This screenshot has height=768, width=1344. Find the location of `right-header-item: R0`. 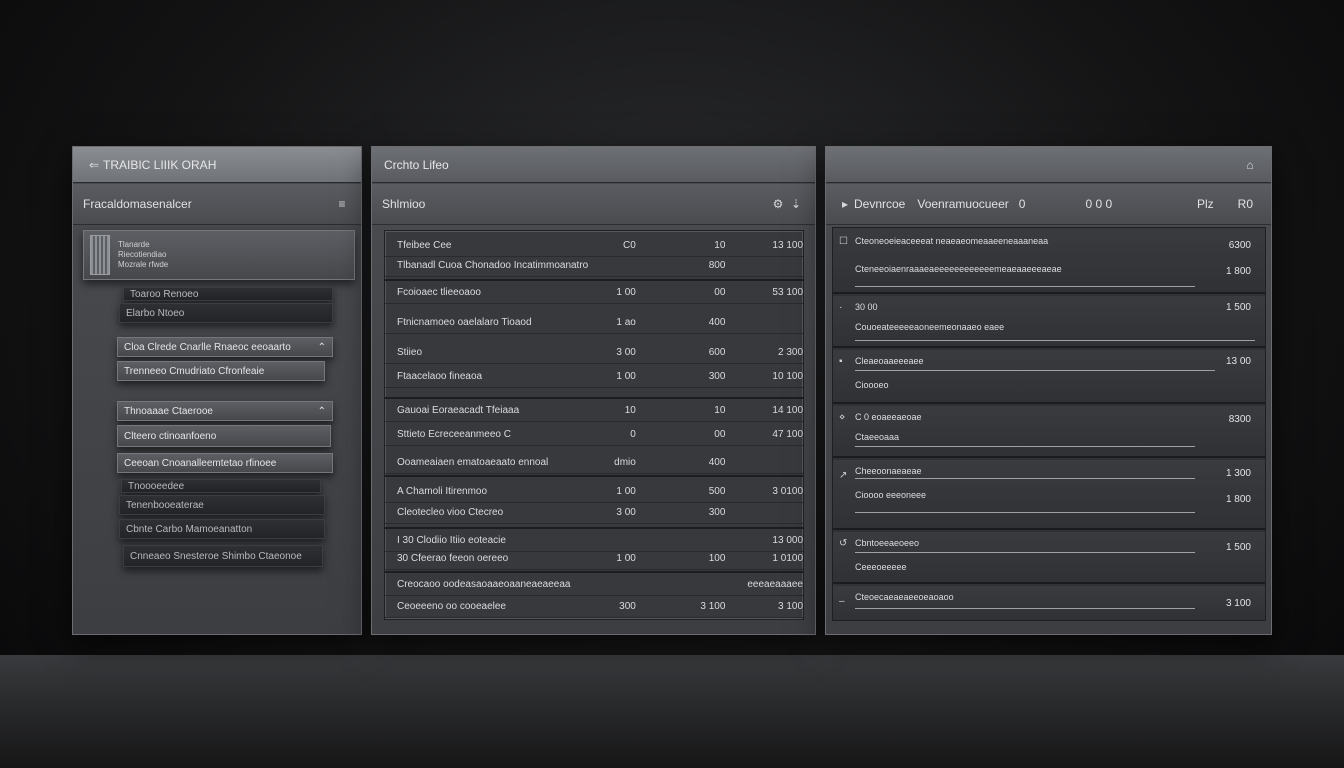

right-header-item: R0 is located at coordinates (1245, 204).